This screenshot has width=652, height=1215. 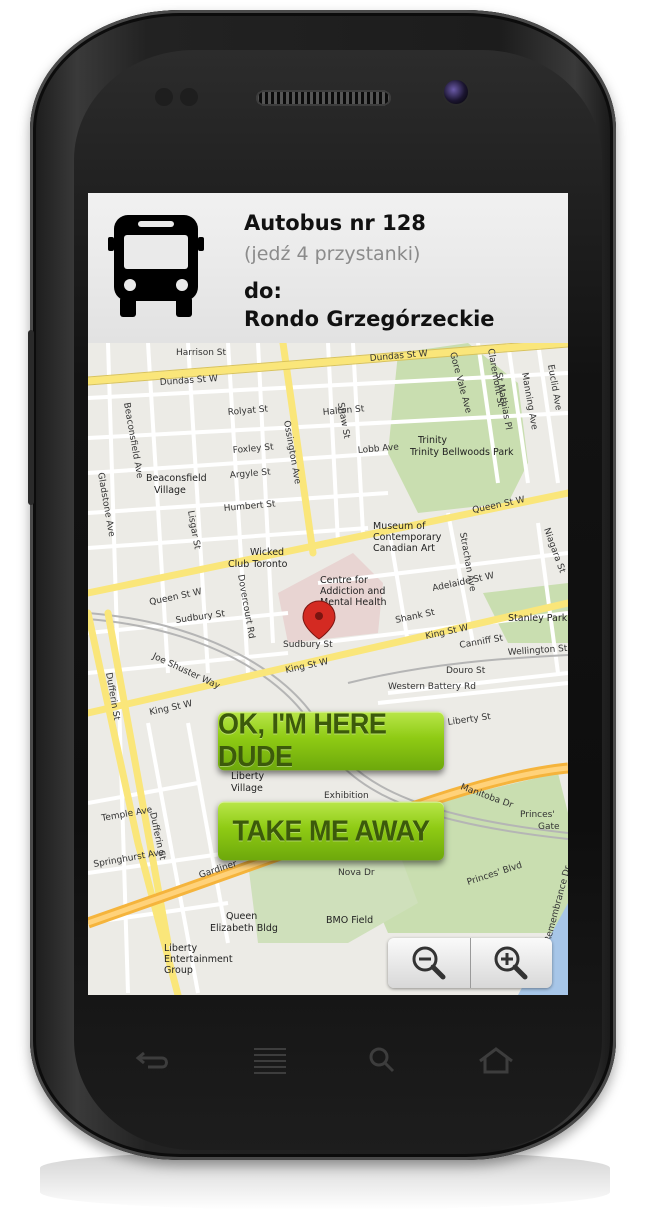 I want to click on map-label-princes-gate-2: Gate, so click(x=549, y=827).